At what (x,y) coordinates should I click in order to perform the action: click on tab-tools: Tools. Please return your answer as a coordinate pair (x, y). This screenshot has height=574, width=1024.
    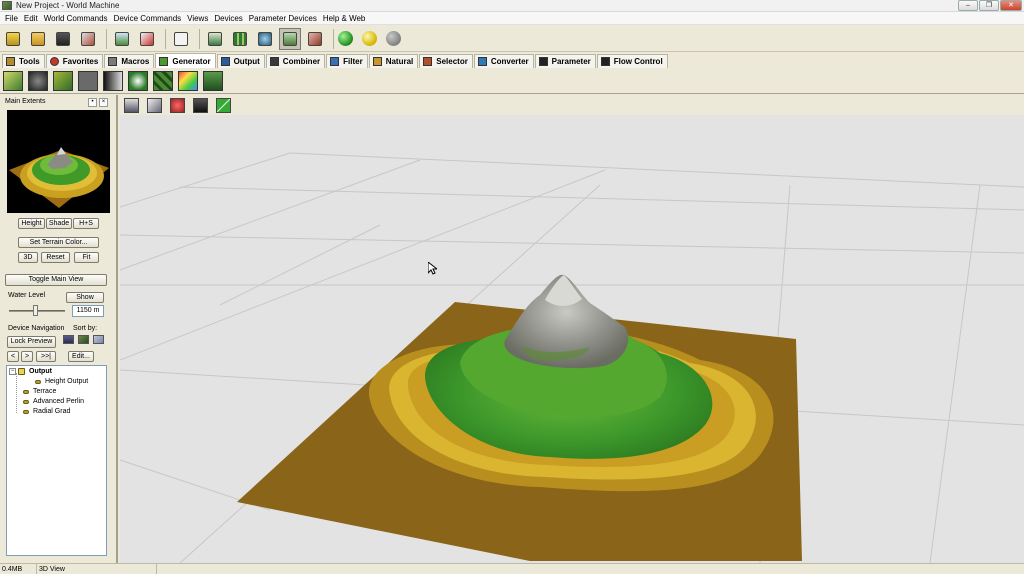
    Looking at the image, I should click on (23, 61).